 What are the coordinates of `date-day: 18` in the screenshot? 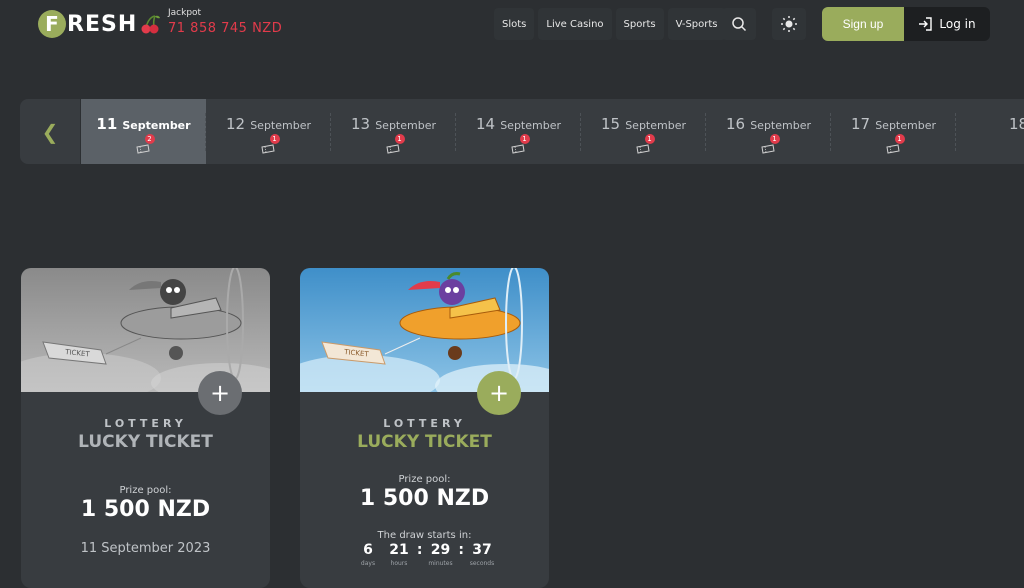 It's located at (1016, 124).